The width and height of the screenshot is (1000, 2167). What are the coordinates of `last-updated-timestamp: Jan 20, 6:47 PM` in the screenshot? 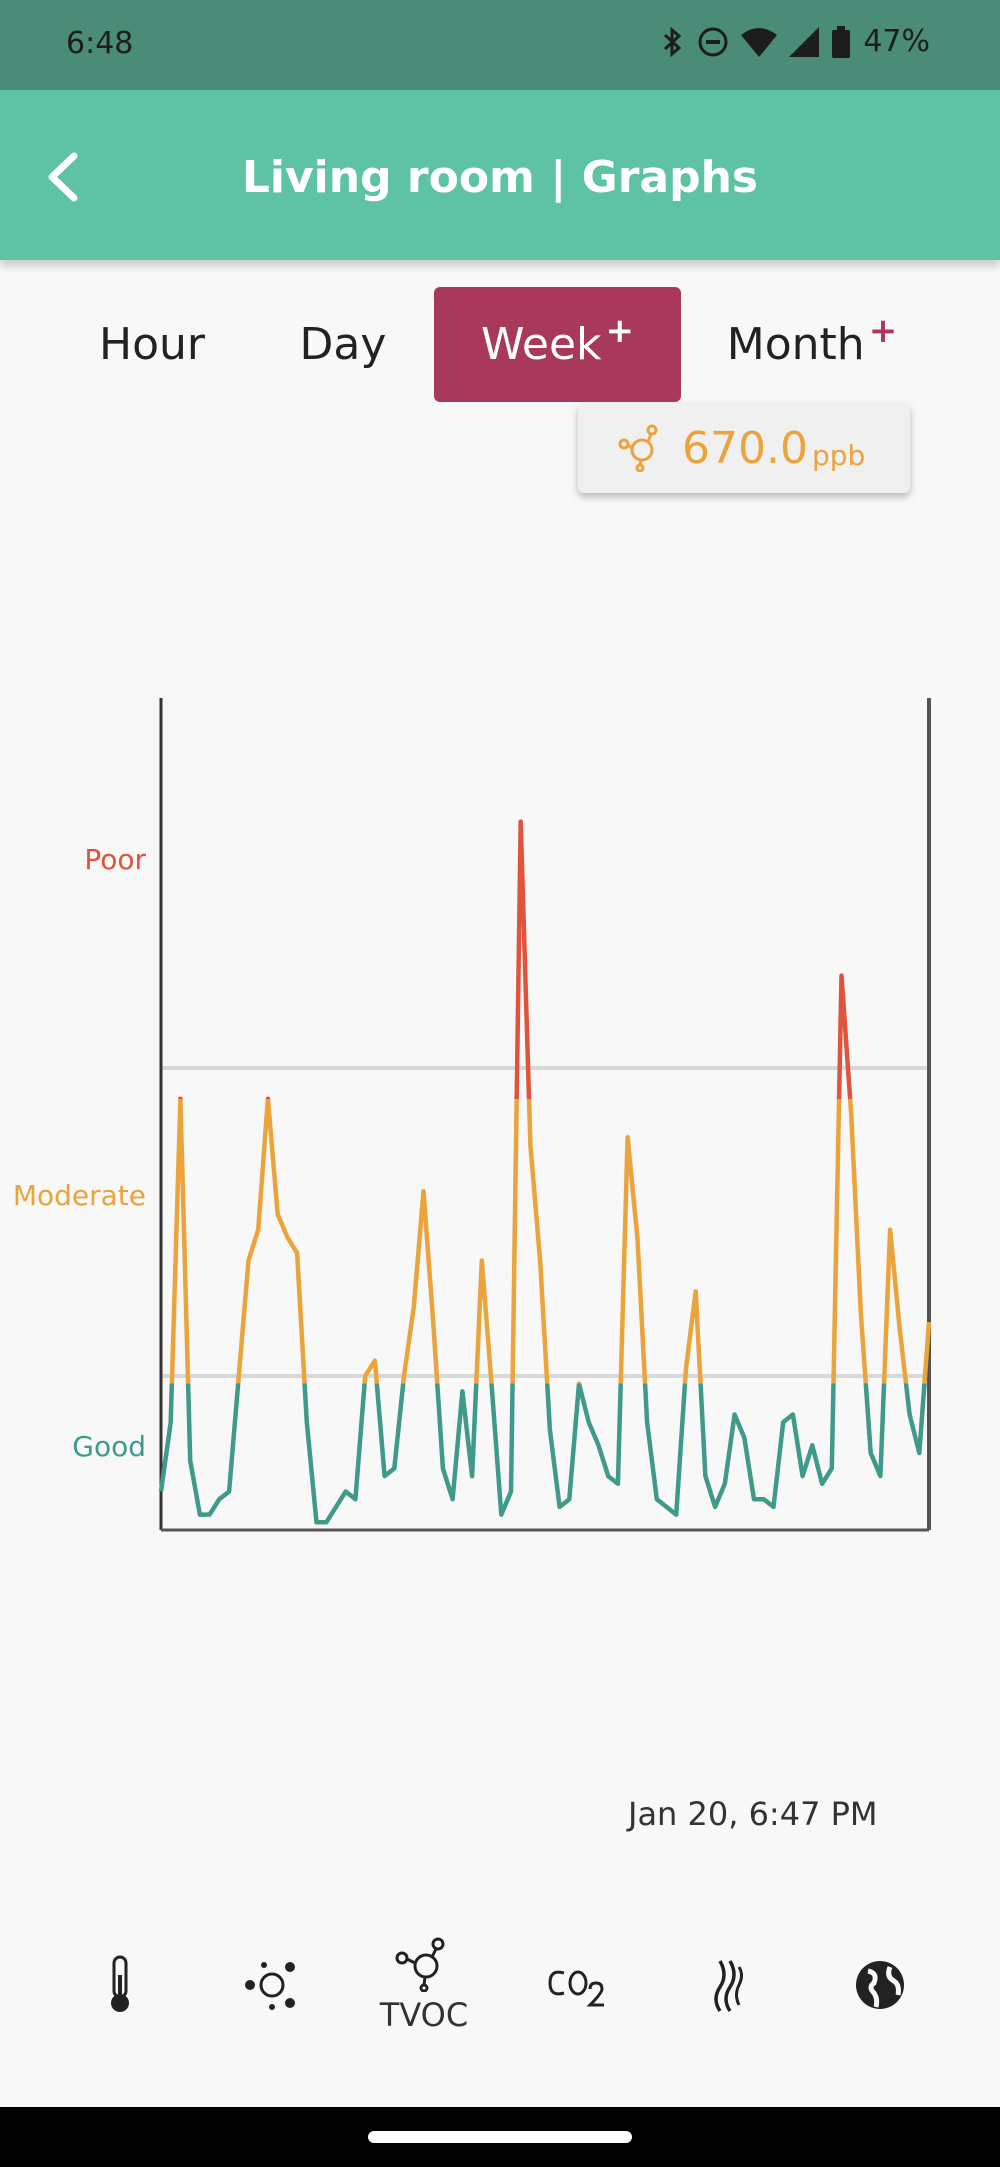 It's located at (753, 1814).